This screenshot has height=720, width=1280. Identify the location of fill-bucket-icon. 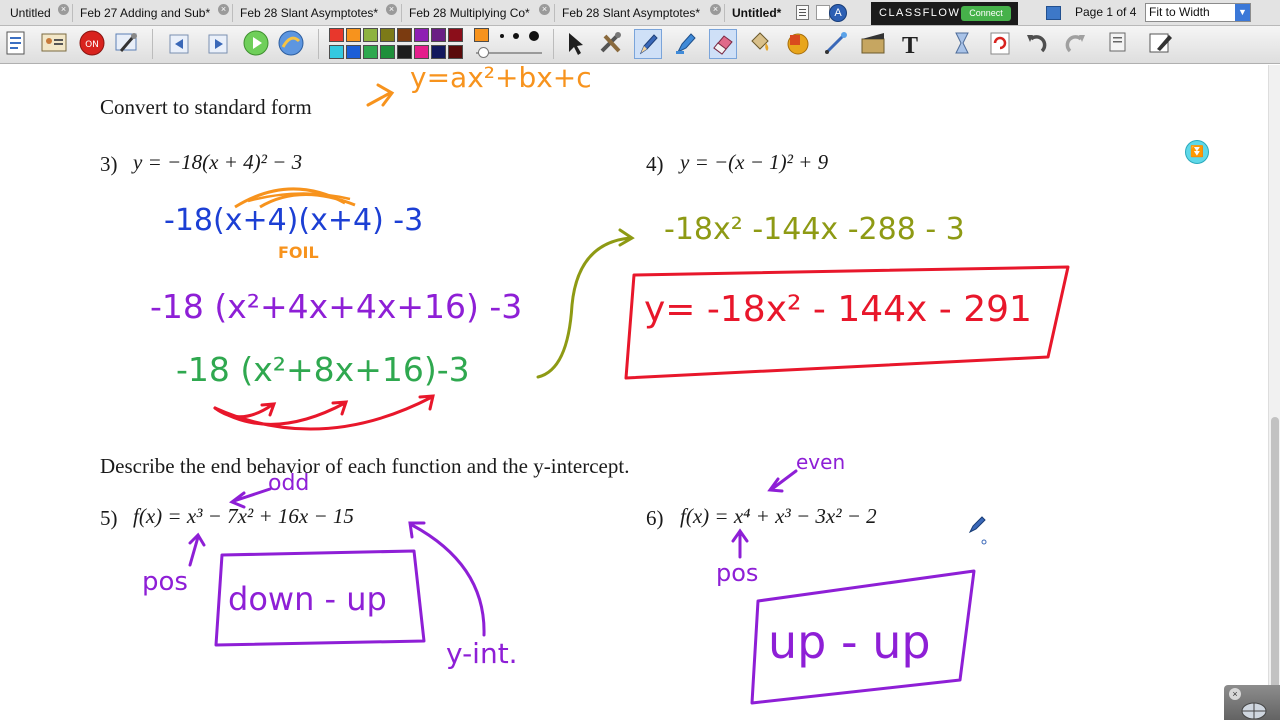
(760, 44).